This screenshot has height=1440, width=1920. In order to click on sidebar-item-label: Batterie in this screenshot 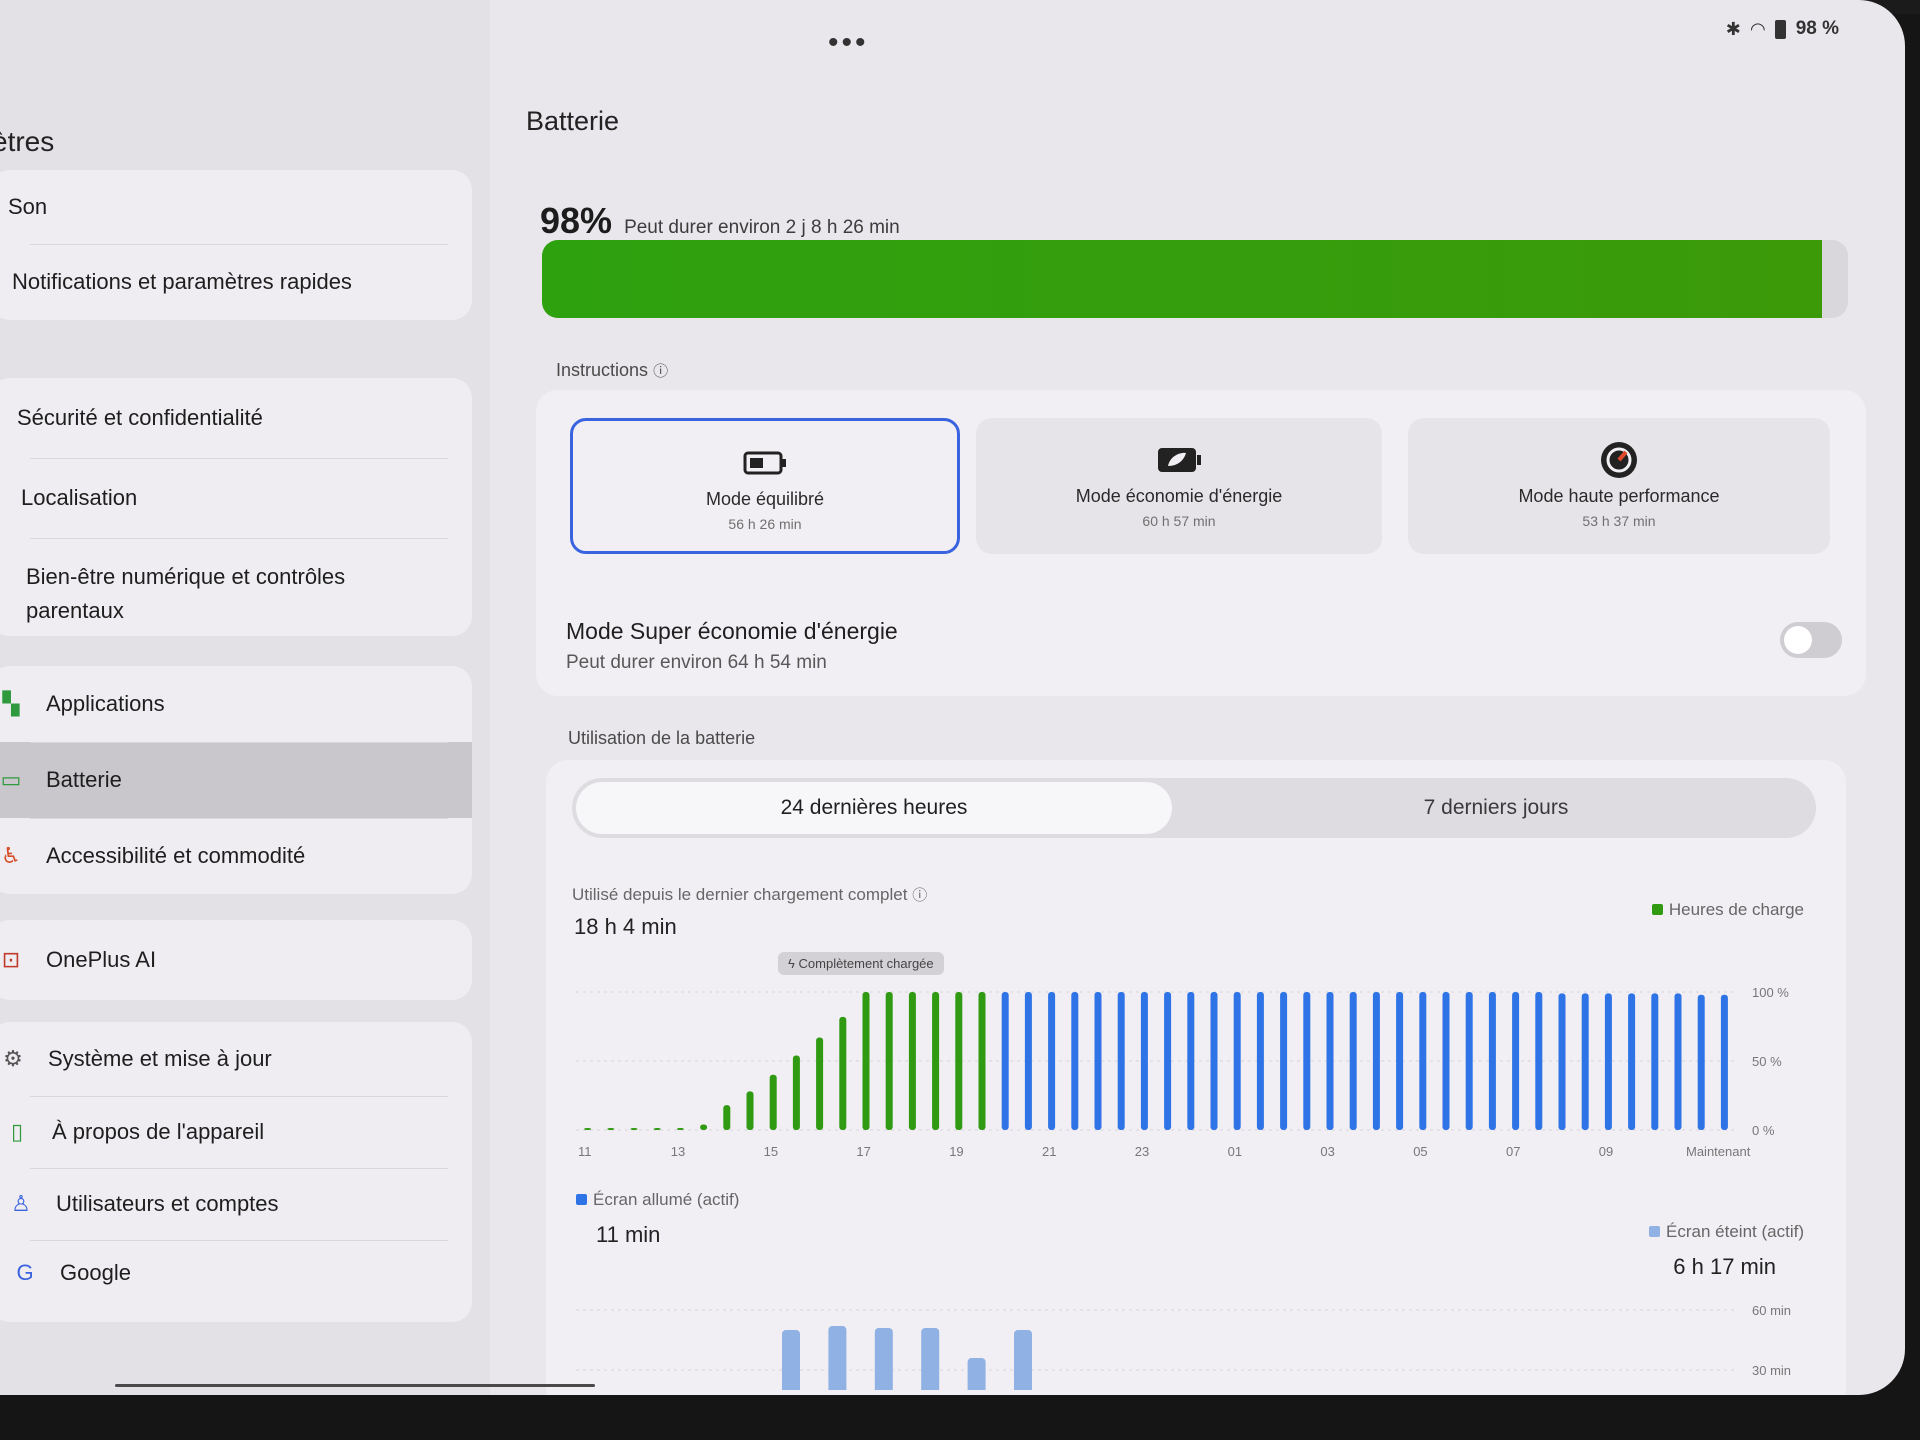, I will do `click(84, 779)`.